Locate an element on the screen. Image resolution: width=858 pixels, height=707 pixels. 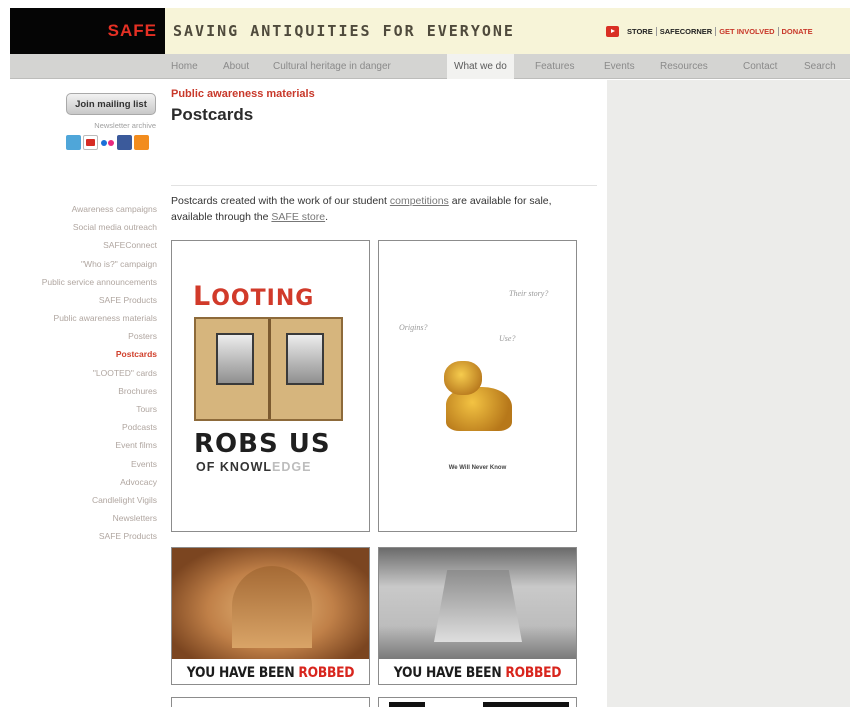
site-logo: SAFE is located at coordinates (87, 31).